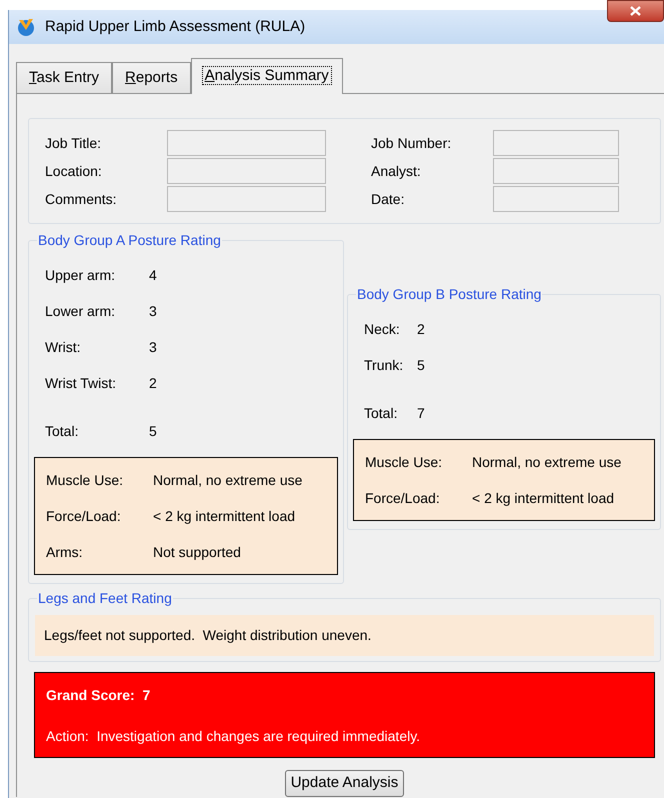 This screenshot has width=664, height=798. Describe the element at coordinates (396, 171) in the screenshot. I see `field-label: Analyst:` at that location.